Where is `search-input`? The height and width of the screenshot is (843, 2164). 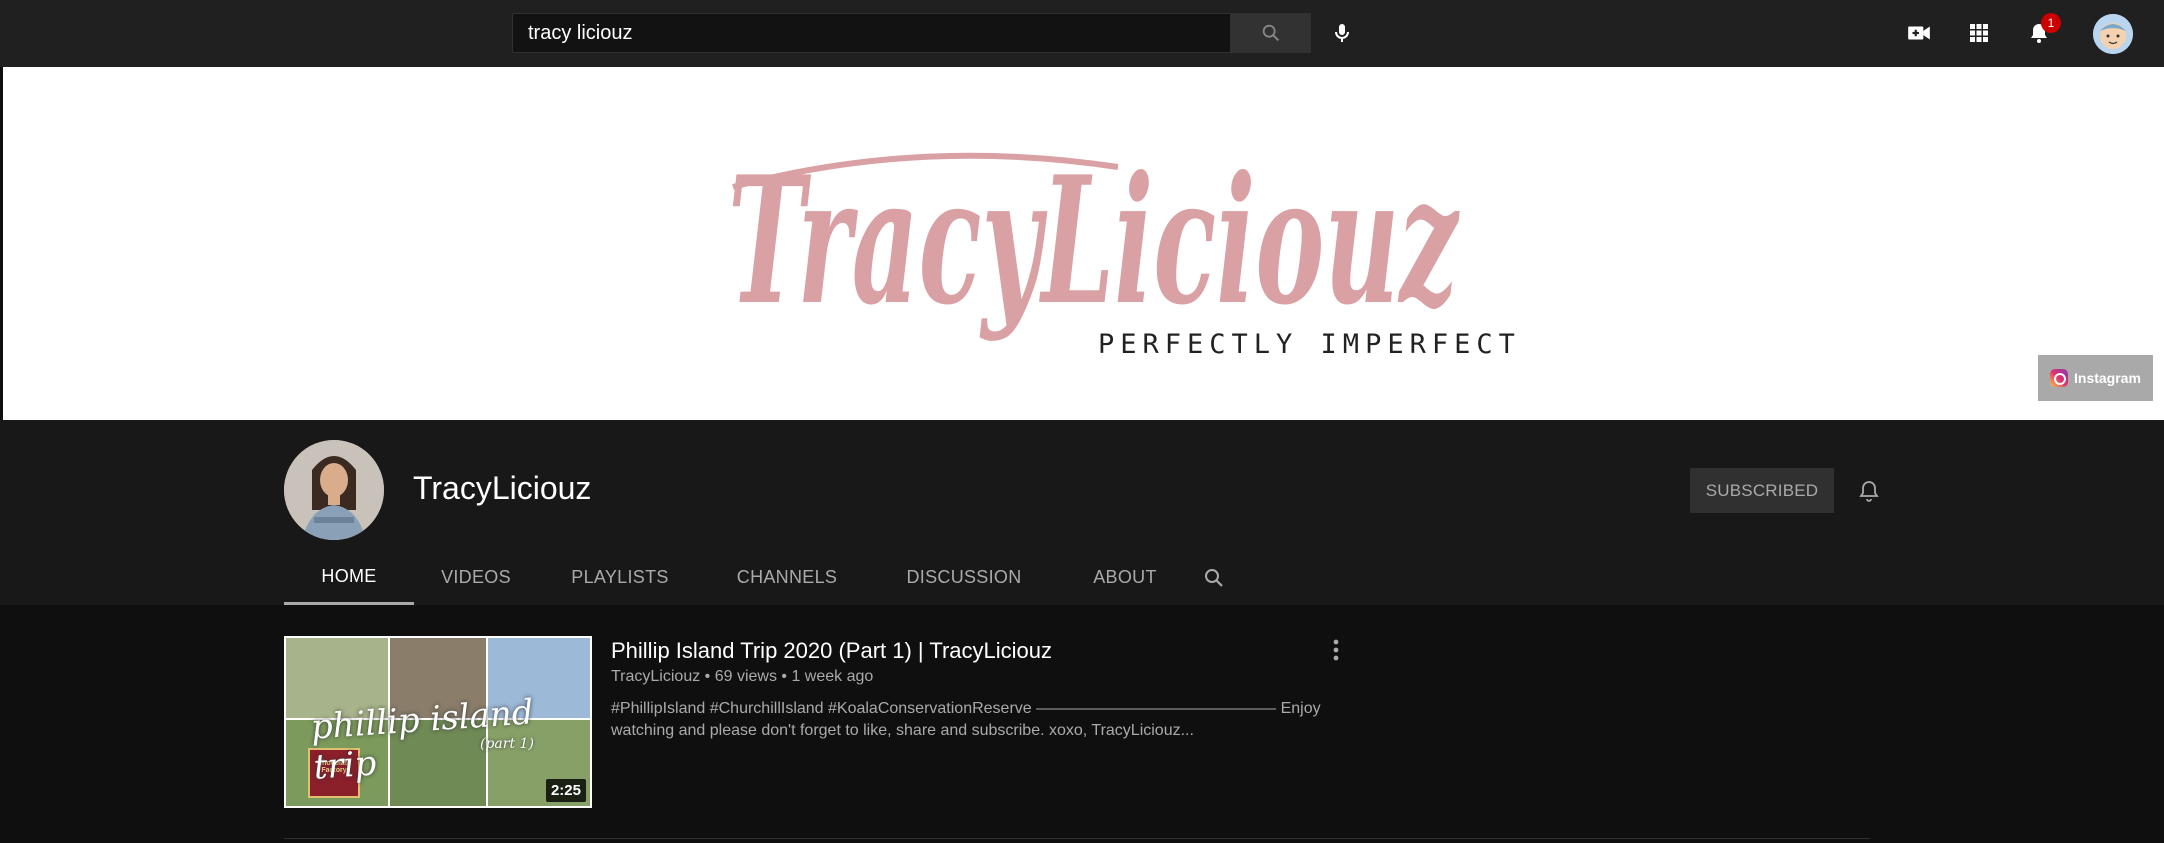 search-input is located at coordinates (871, 33).